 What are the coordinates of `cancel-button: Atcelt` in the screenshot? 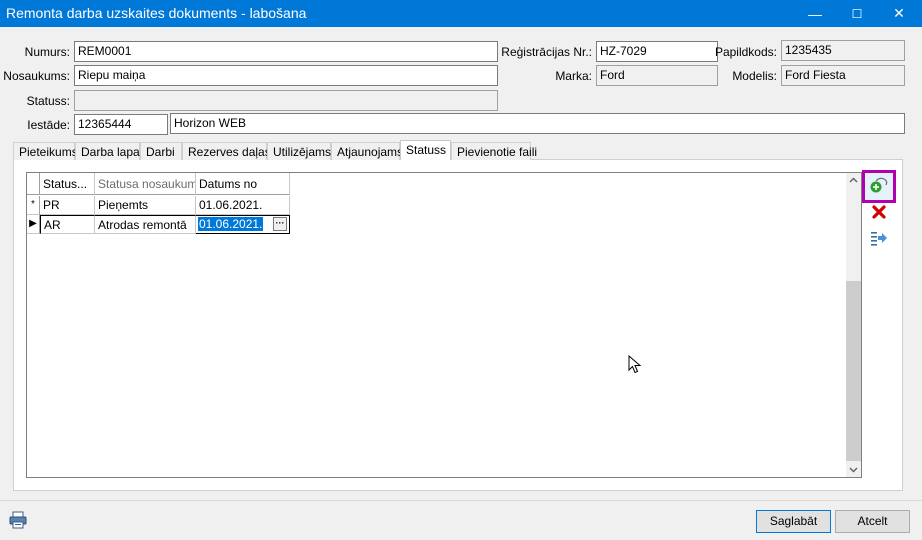 It's located at (872, 521).